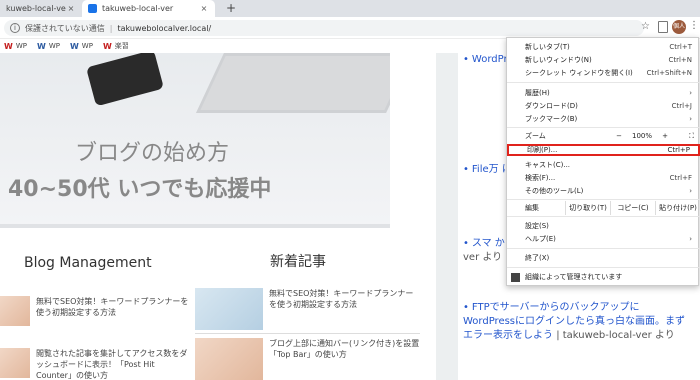  Describe the element at coordinates (537, 258) in the screenshot. I see `menu-item-label: 終了(X)` at that location.